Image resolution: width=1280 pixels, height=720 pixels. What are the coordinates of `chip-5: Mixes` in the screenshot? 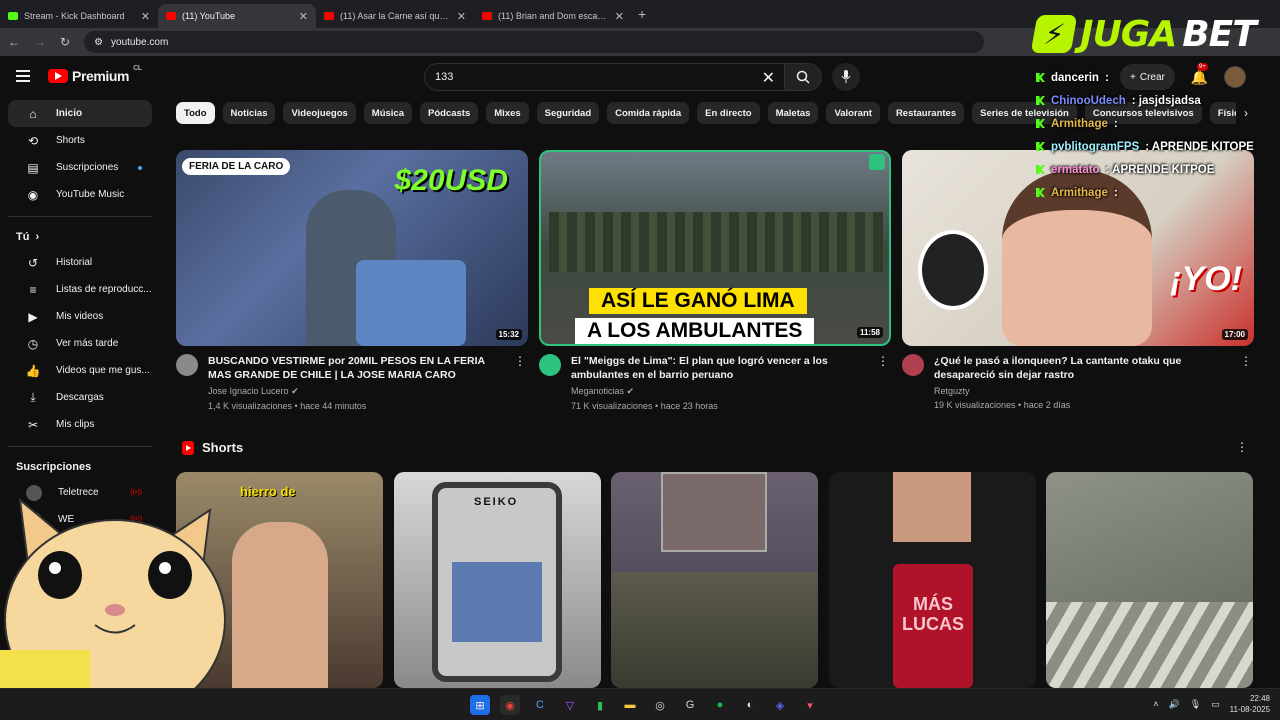 It's located at (507, 113).